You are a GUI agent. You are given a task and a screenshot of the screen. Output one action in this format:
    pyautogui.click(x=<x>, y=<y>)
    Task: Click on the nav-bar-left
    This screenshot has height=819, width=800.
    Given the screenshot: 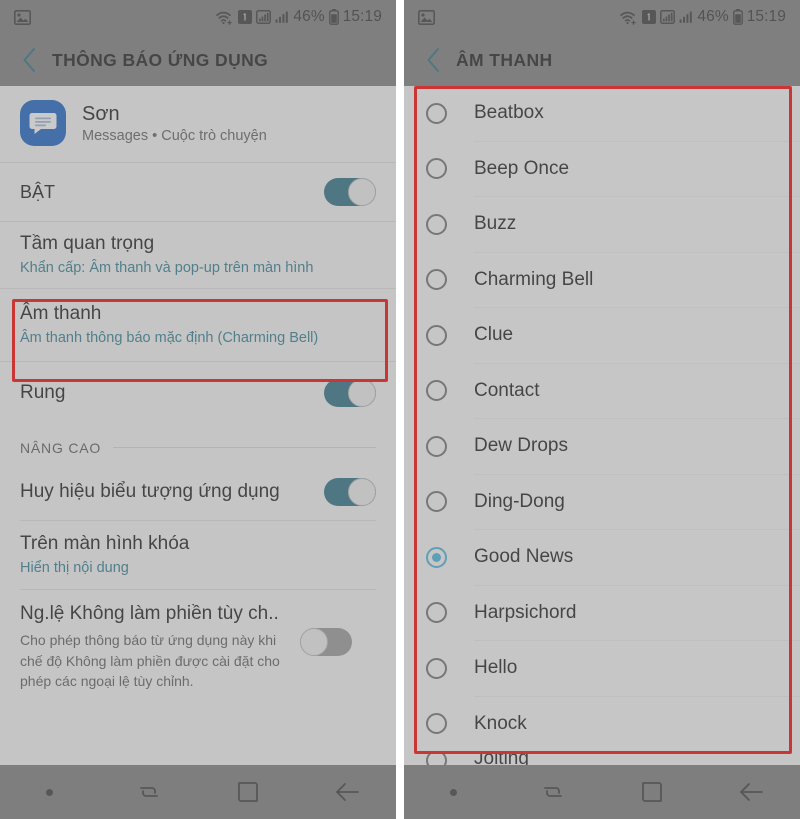 What is the action you would take?
    pyautogui.click(x=198, y=792)
    